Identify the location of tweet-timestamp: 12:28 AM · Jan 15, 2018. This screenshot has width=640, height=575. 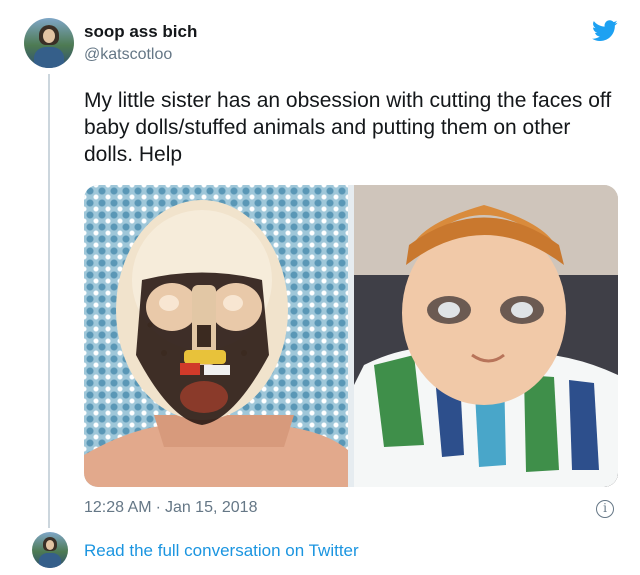
(170, 508).